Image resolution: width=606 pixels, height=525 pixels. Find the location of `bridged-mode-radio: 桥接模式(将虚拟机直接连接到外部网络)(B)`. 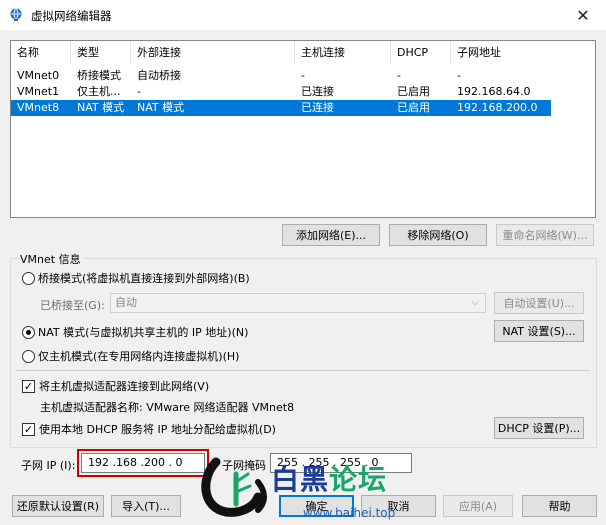

bridged-mode-radio: 桥接模式(将虚拟机直接连接到外部网络)(B) is located at coordinates (136, 278).